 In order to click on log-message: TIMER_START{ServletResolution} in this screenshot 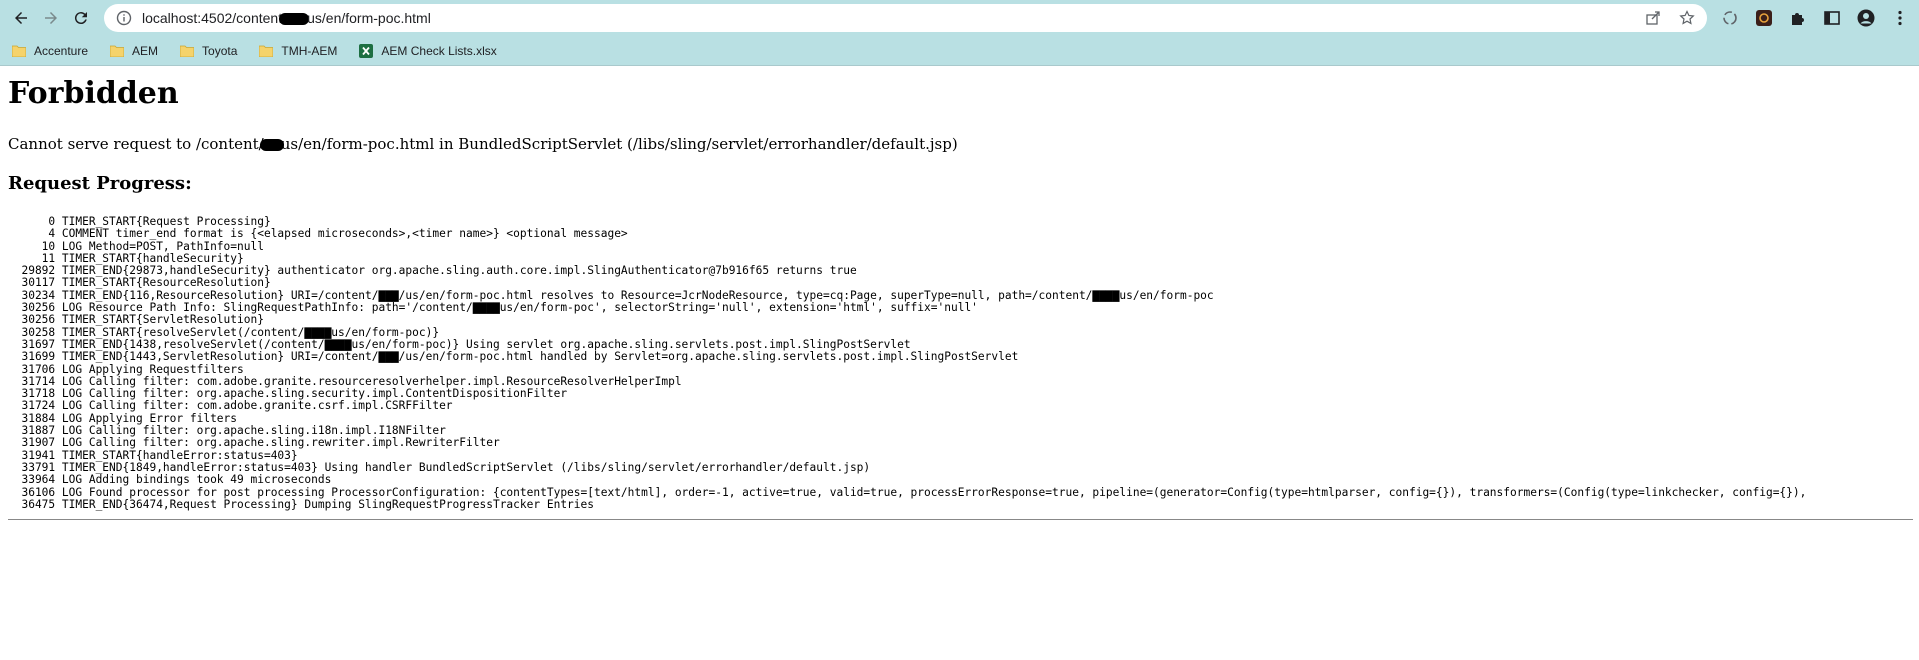, I will do `click(159, 320)`.